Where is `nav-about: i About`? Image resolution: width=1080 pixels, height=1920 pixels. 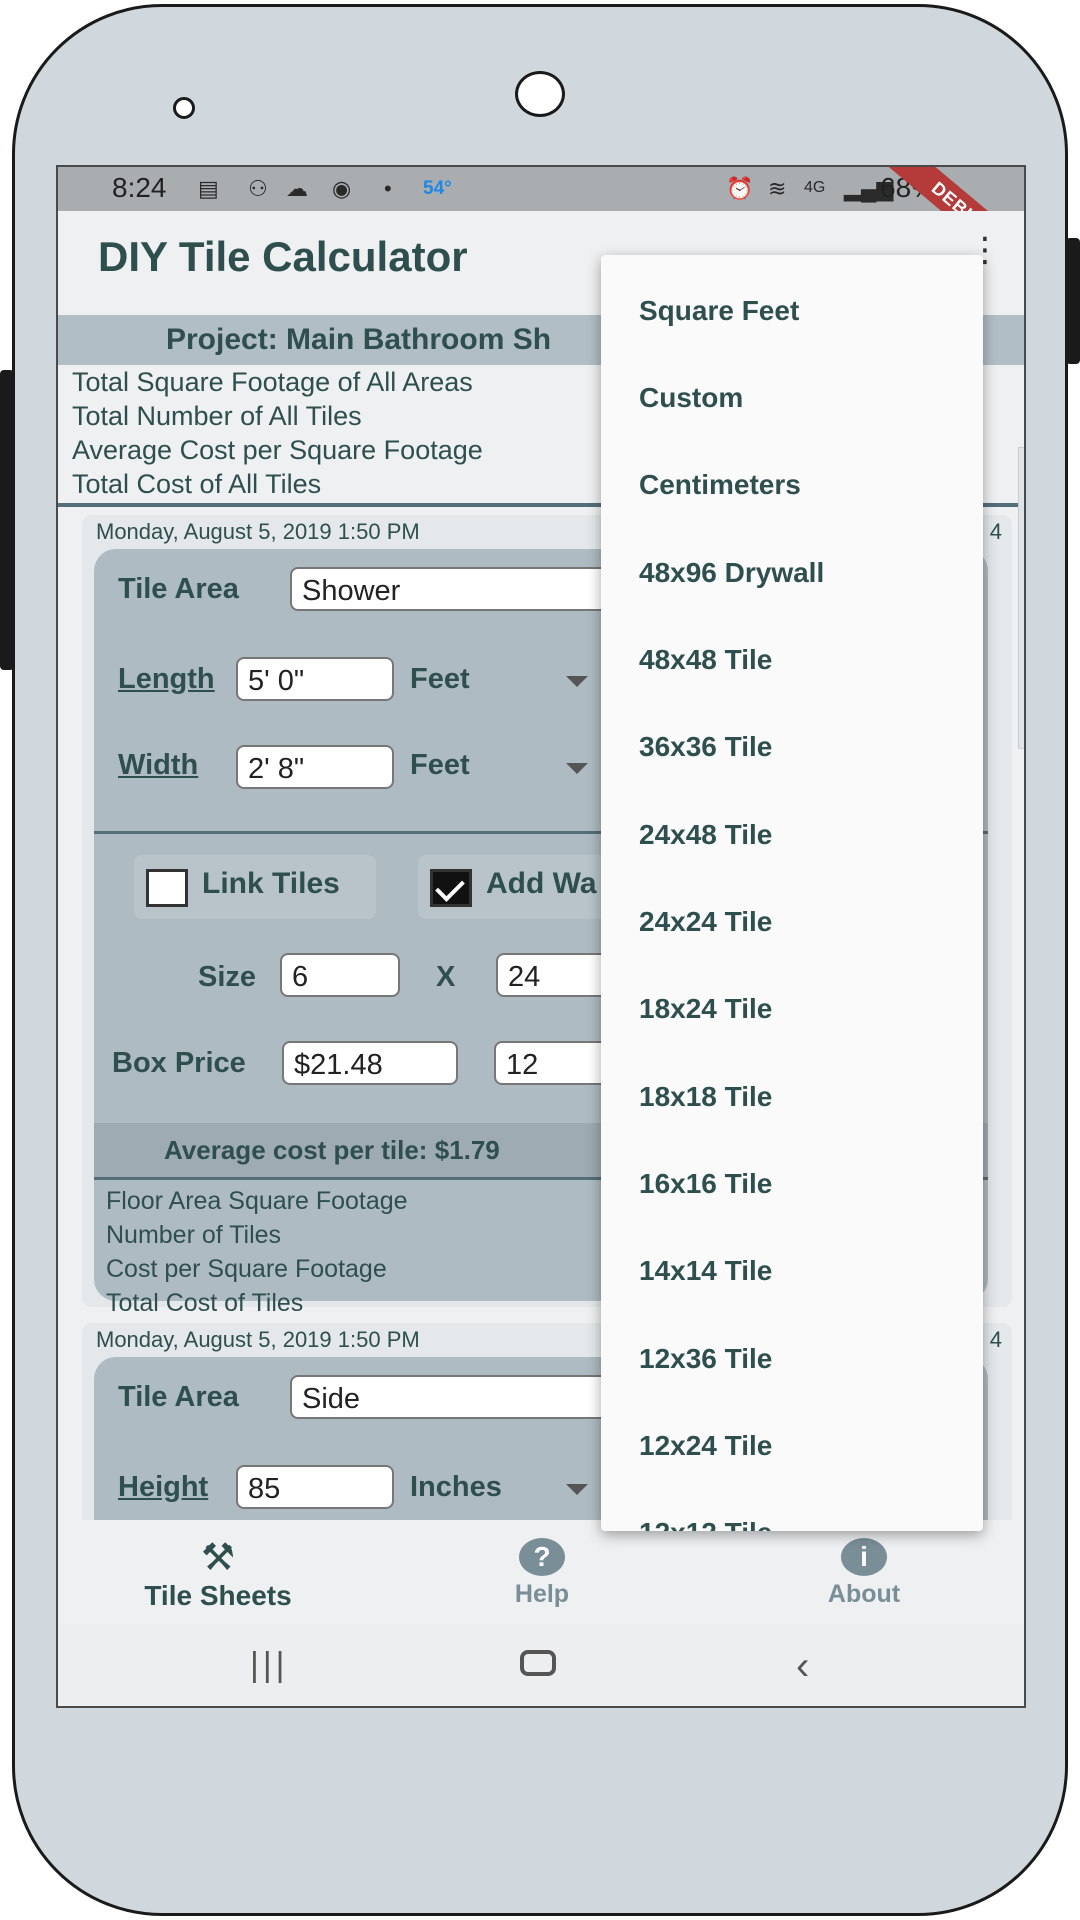
nav-about: i About is located at coordinates (864, 1573).